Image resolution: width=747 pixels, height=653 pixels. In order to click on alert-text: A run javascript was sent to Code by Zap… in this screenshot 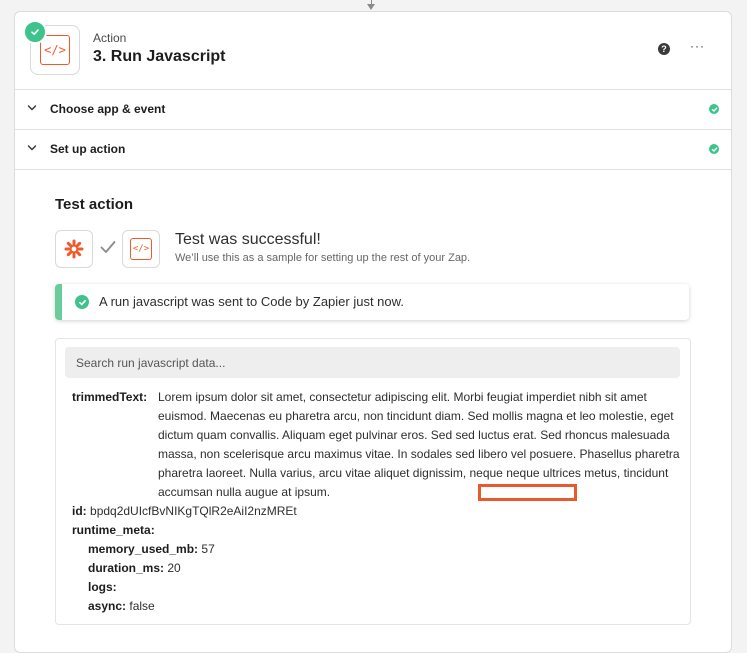, I will do `click(251, 301)`.